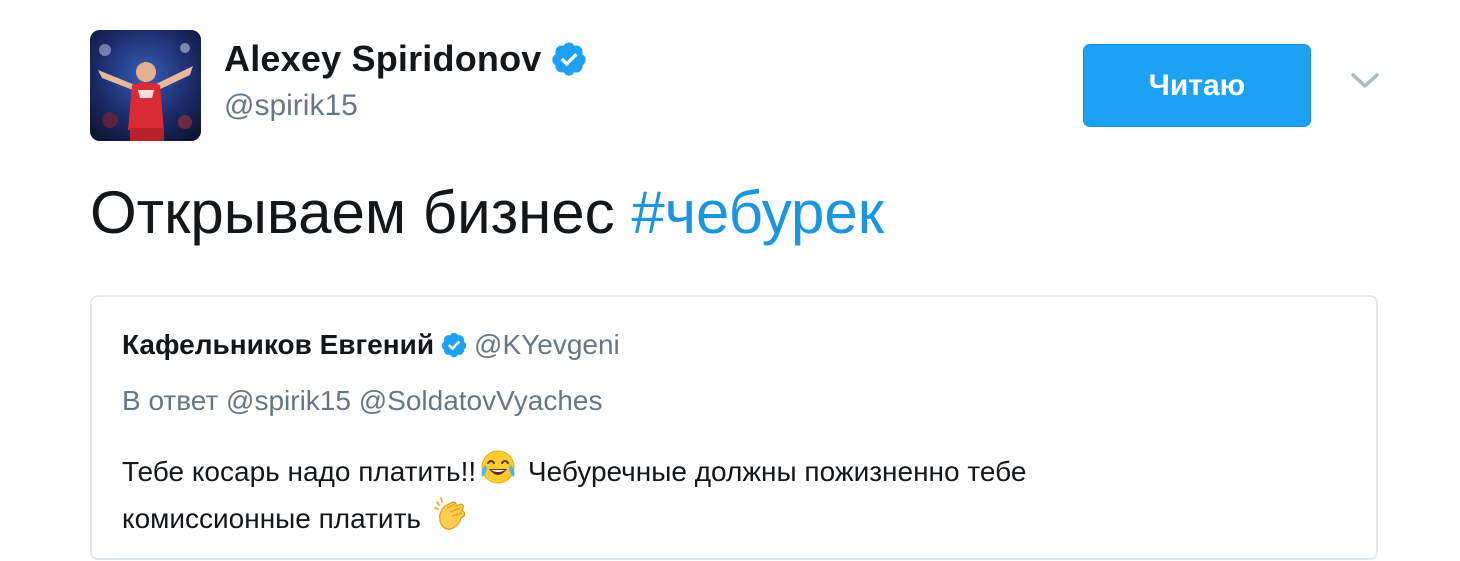  Describe the element at coordinates (383, 59) in the screenshot. I see `author-display-name: Alexey Spiridonov` at that location.